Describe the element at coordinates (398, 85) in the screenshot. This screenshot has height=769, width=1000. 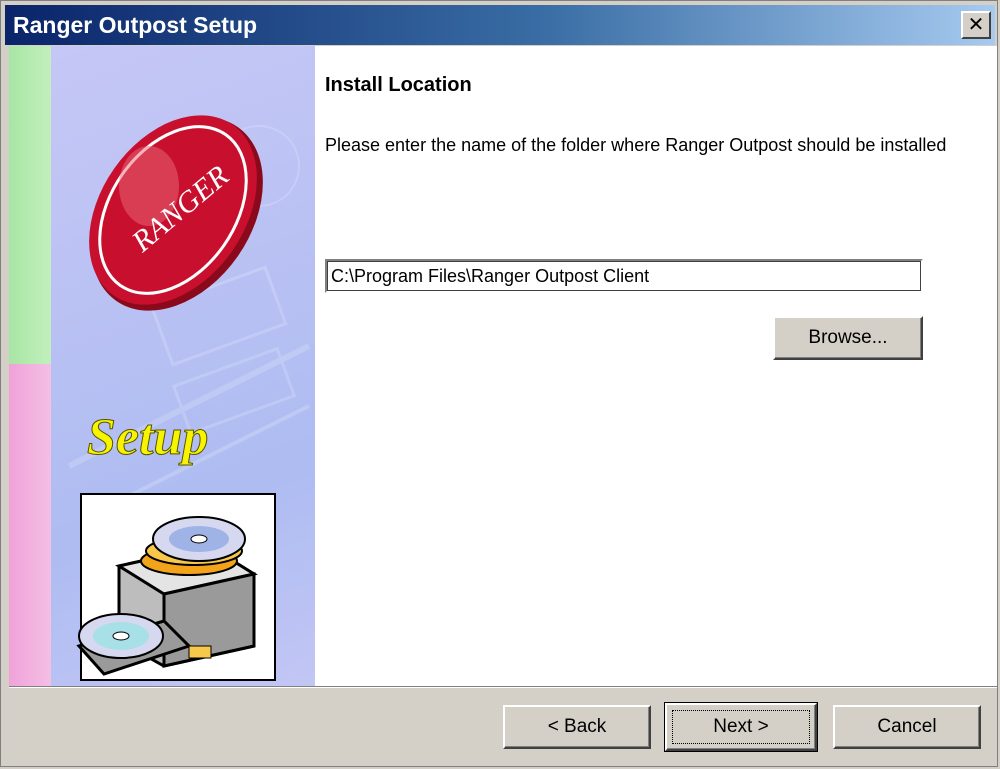
I see `page-title: Install Location` at that location.